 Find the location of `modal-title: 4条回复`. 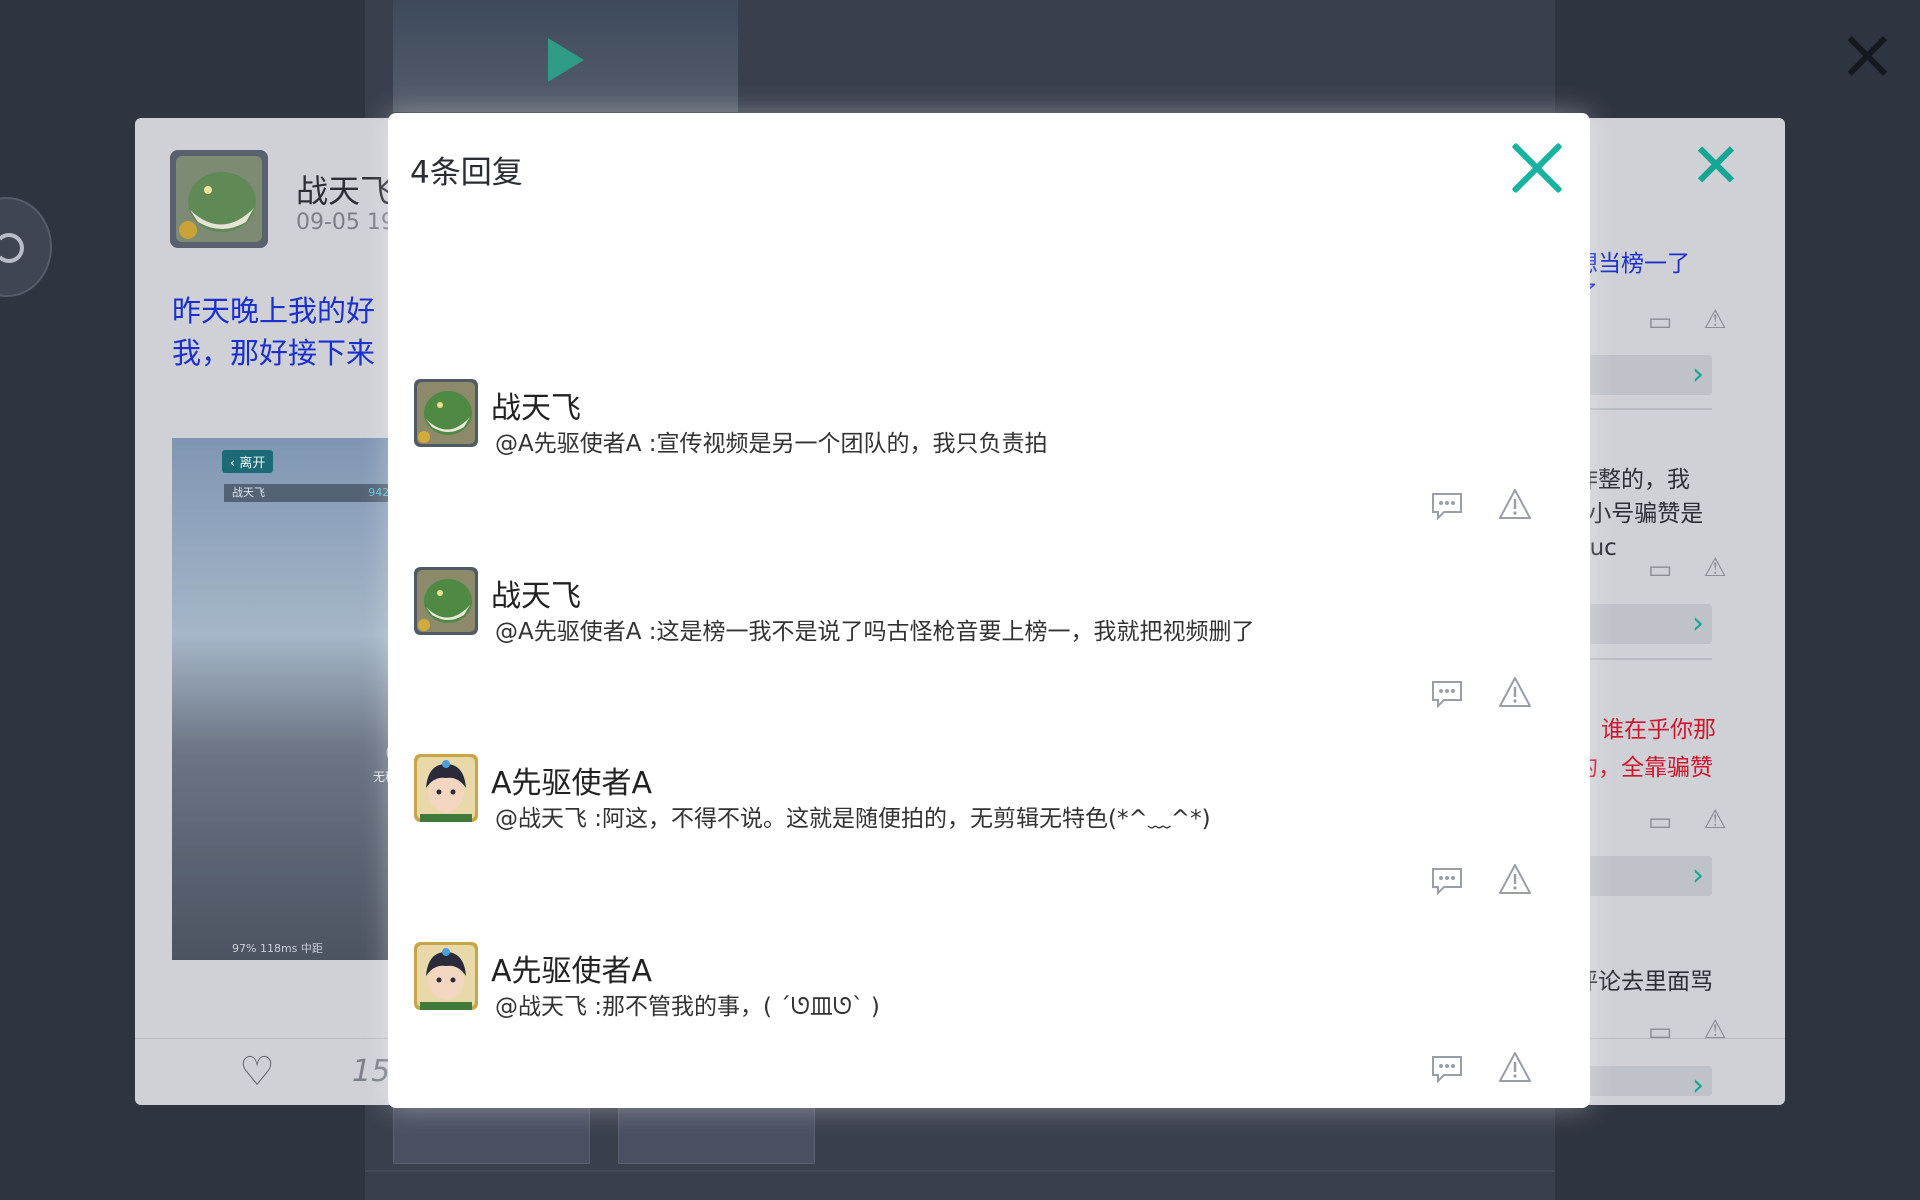

modal-title: 4条回复 is located at coordinates (466, 173).